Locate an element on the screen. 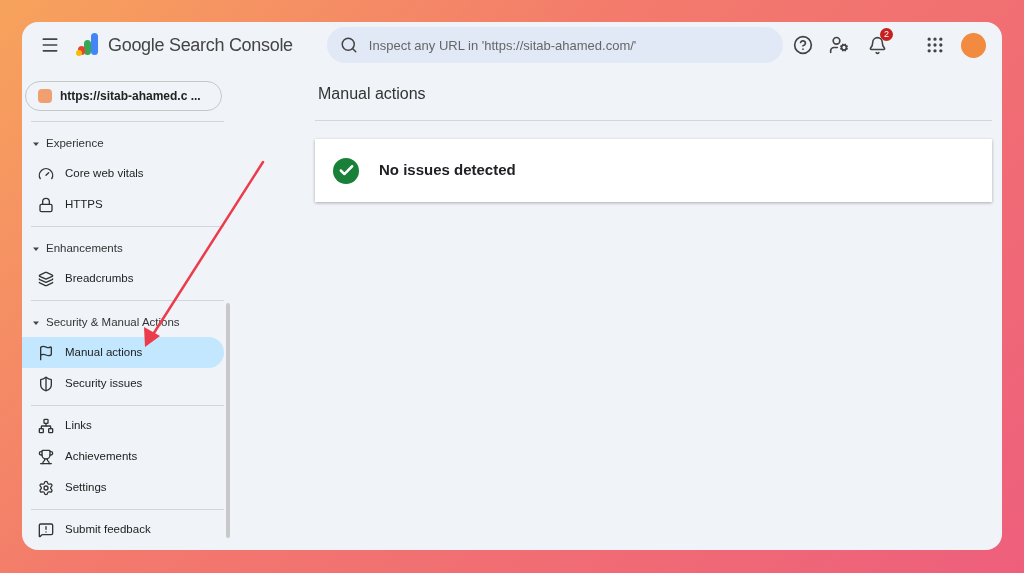  notification-badge: 2 is located at coordinates (886, 34).